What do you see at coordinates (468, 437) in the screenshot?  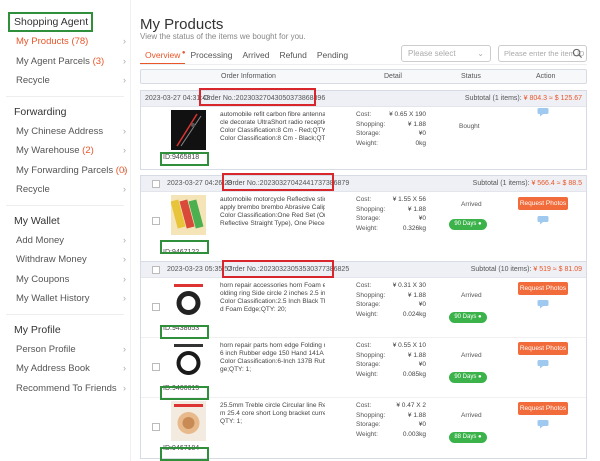 I see `days-badge: 88 Days ●` at bounding box center [468, 437].